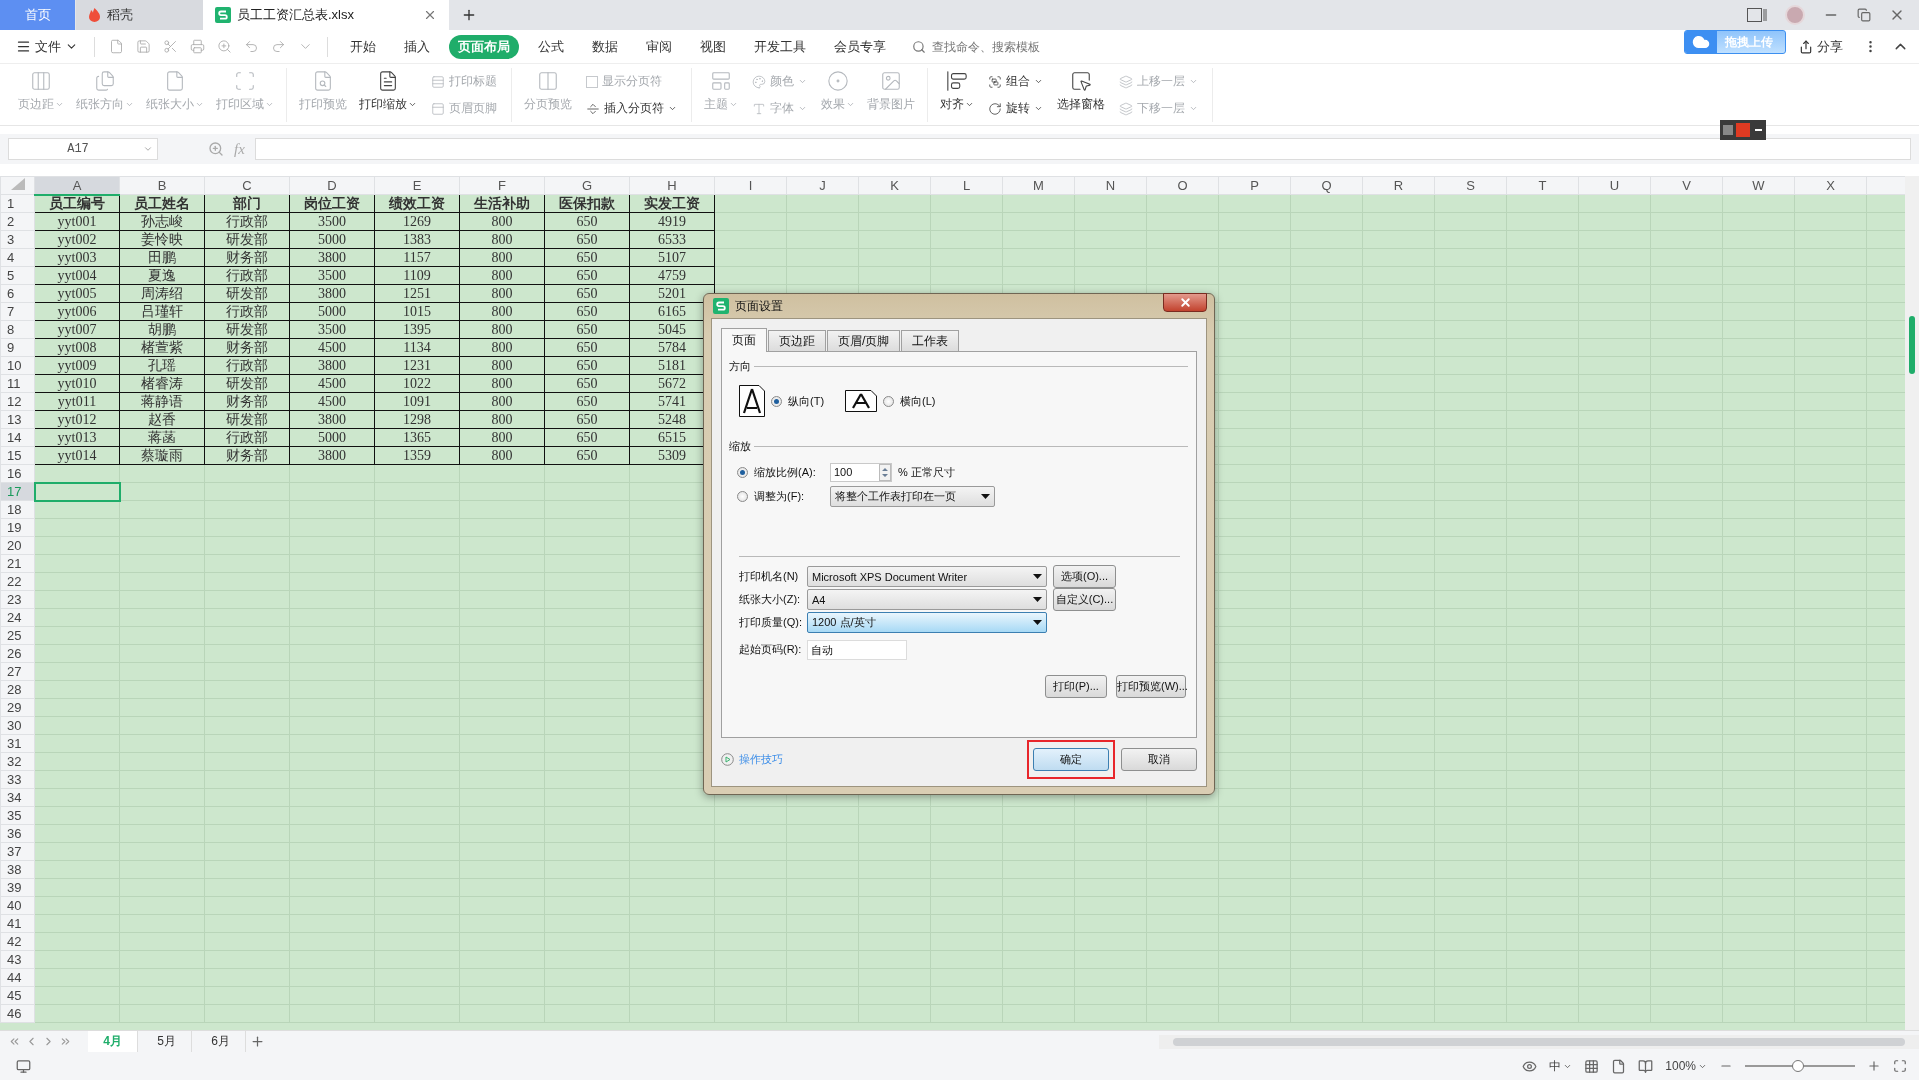  I want to click on column-header: K, so click(894, 185).